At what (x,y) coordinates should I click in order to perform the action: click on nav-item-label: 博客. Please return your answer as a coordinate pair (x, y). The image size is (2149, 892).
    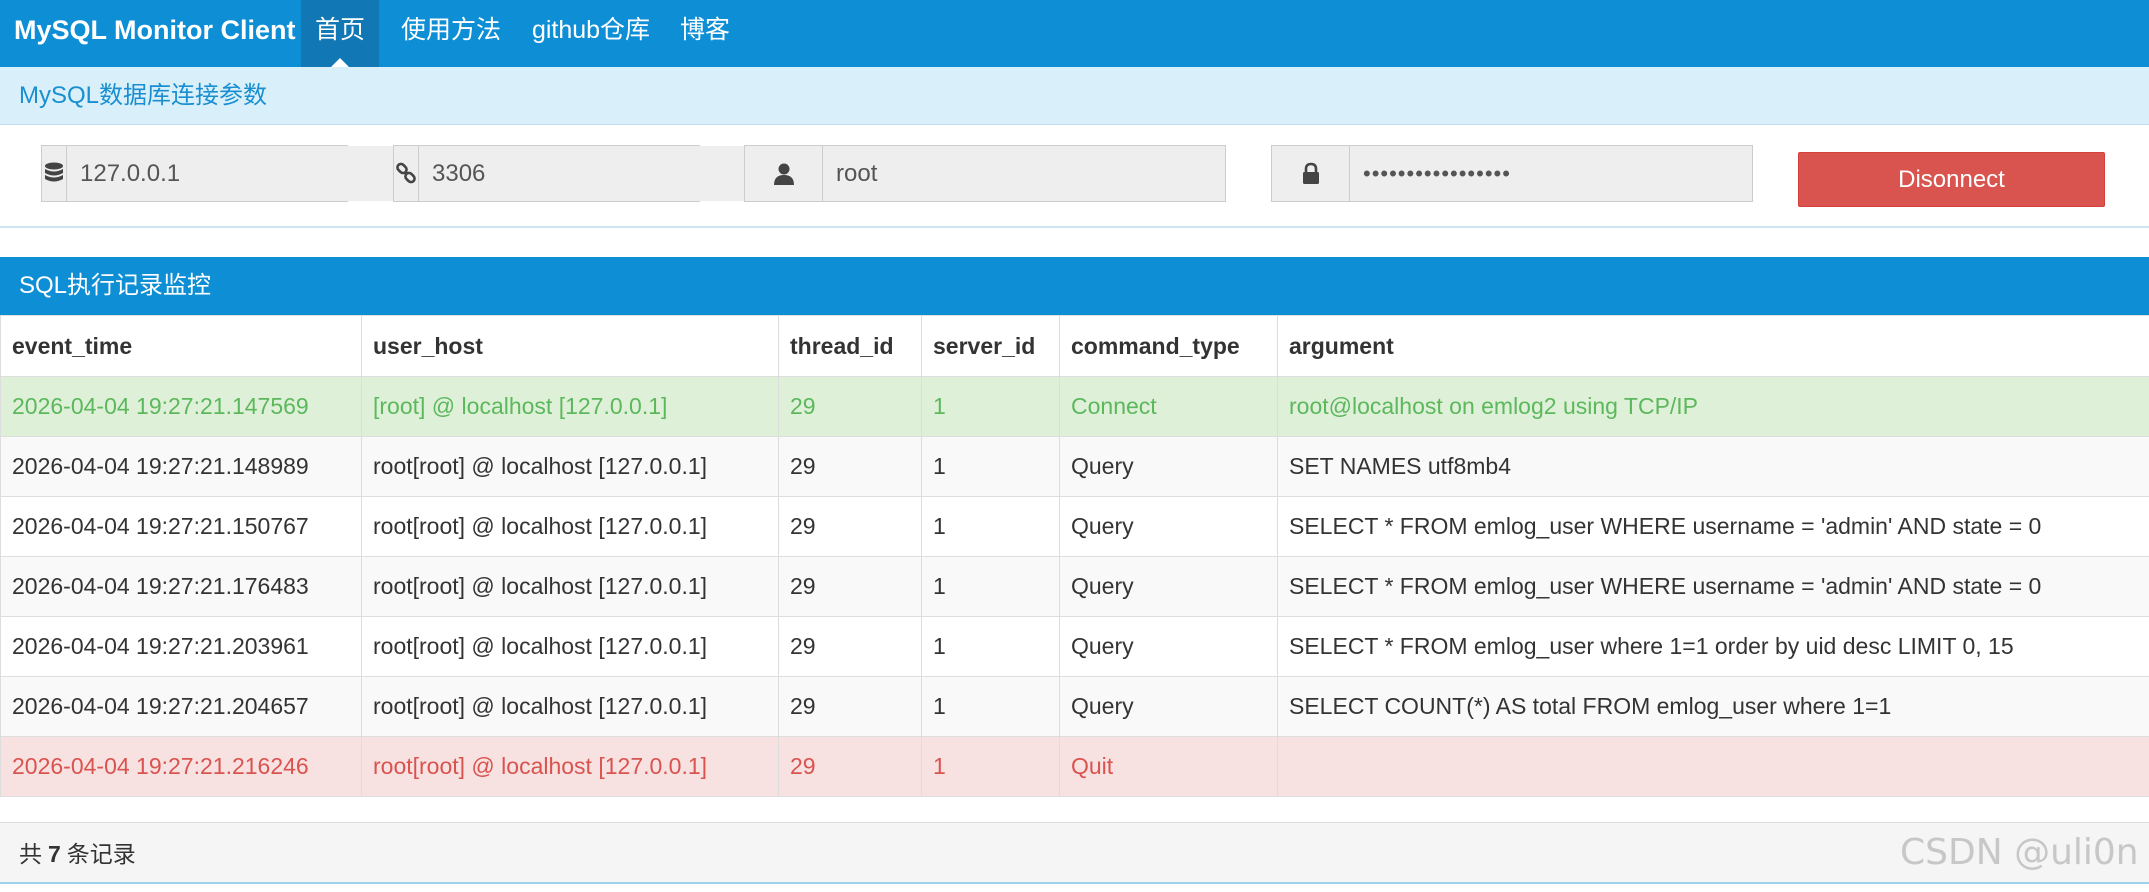
    Looking at the image, I should click on (704, 30).